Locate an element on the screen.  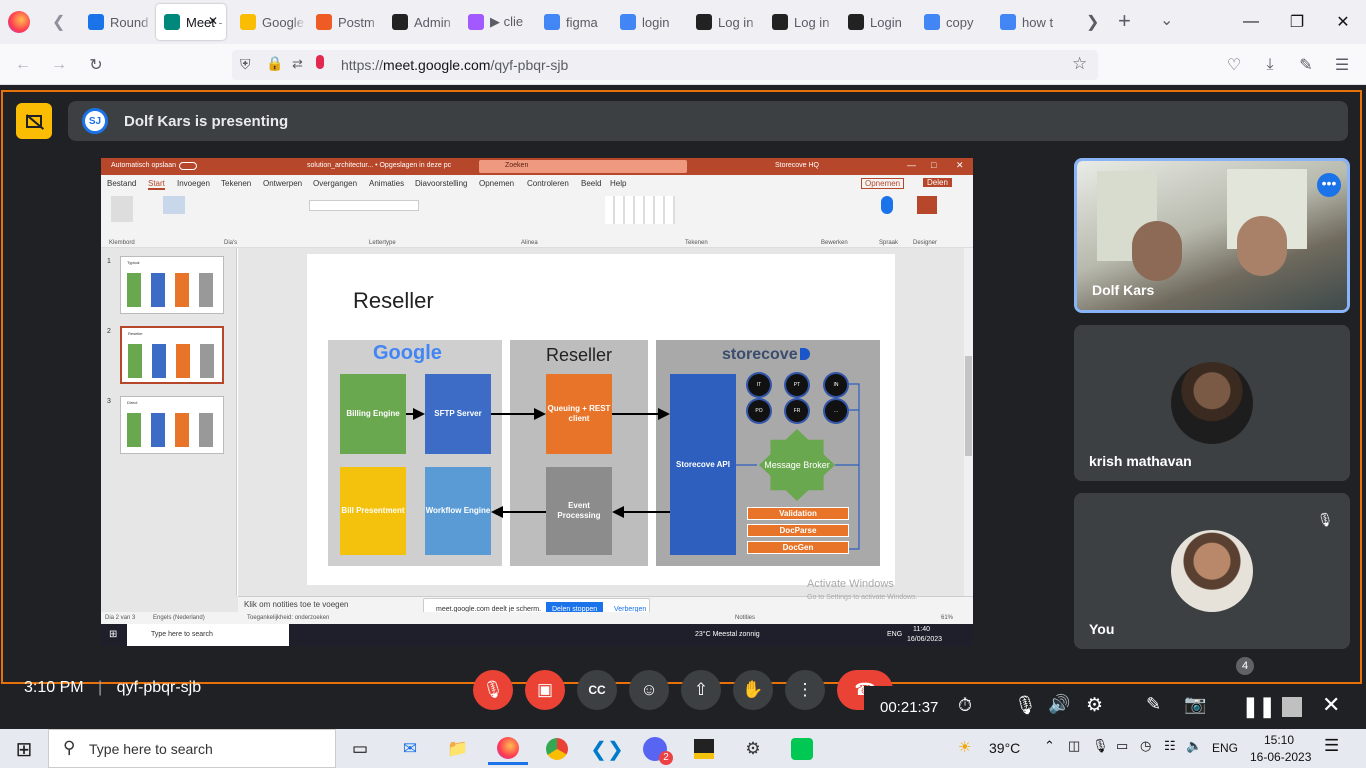
ppt-share-button: Delen is located at coordinates (937, 182).